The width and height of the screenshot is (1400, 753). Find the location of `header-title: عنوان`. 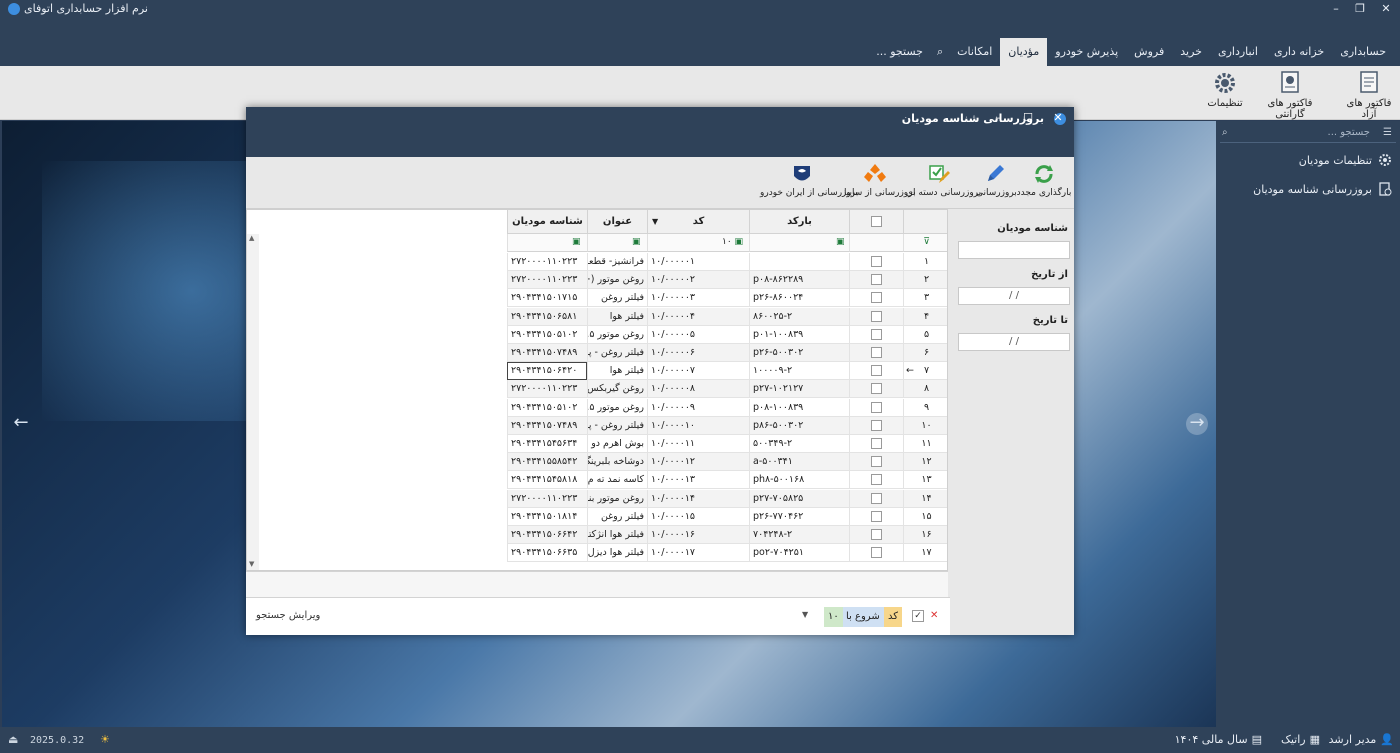

header-title: عنوان is located at coordinates (617, 222).